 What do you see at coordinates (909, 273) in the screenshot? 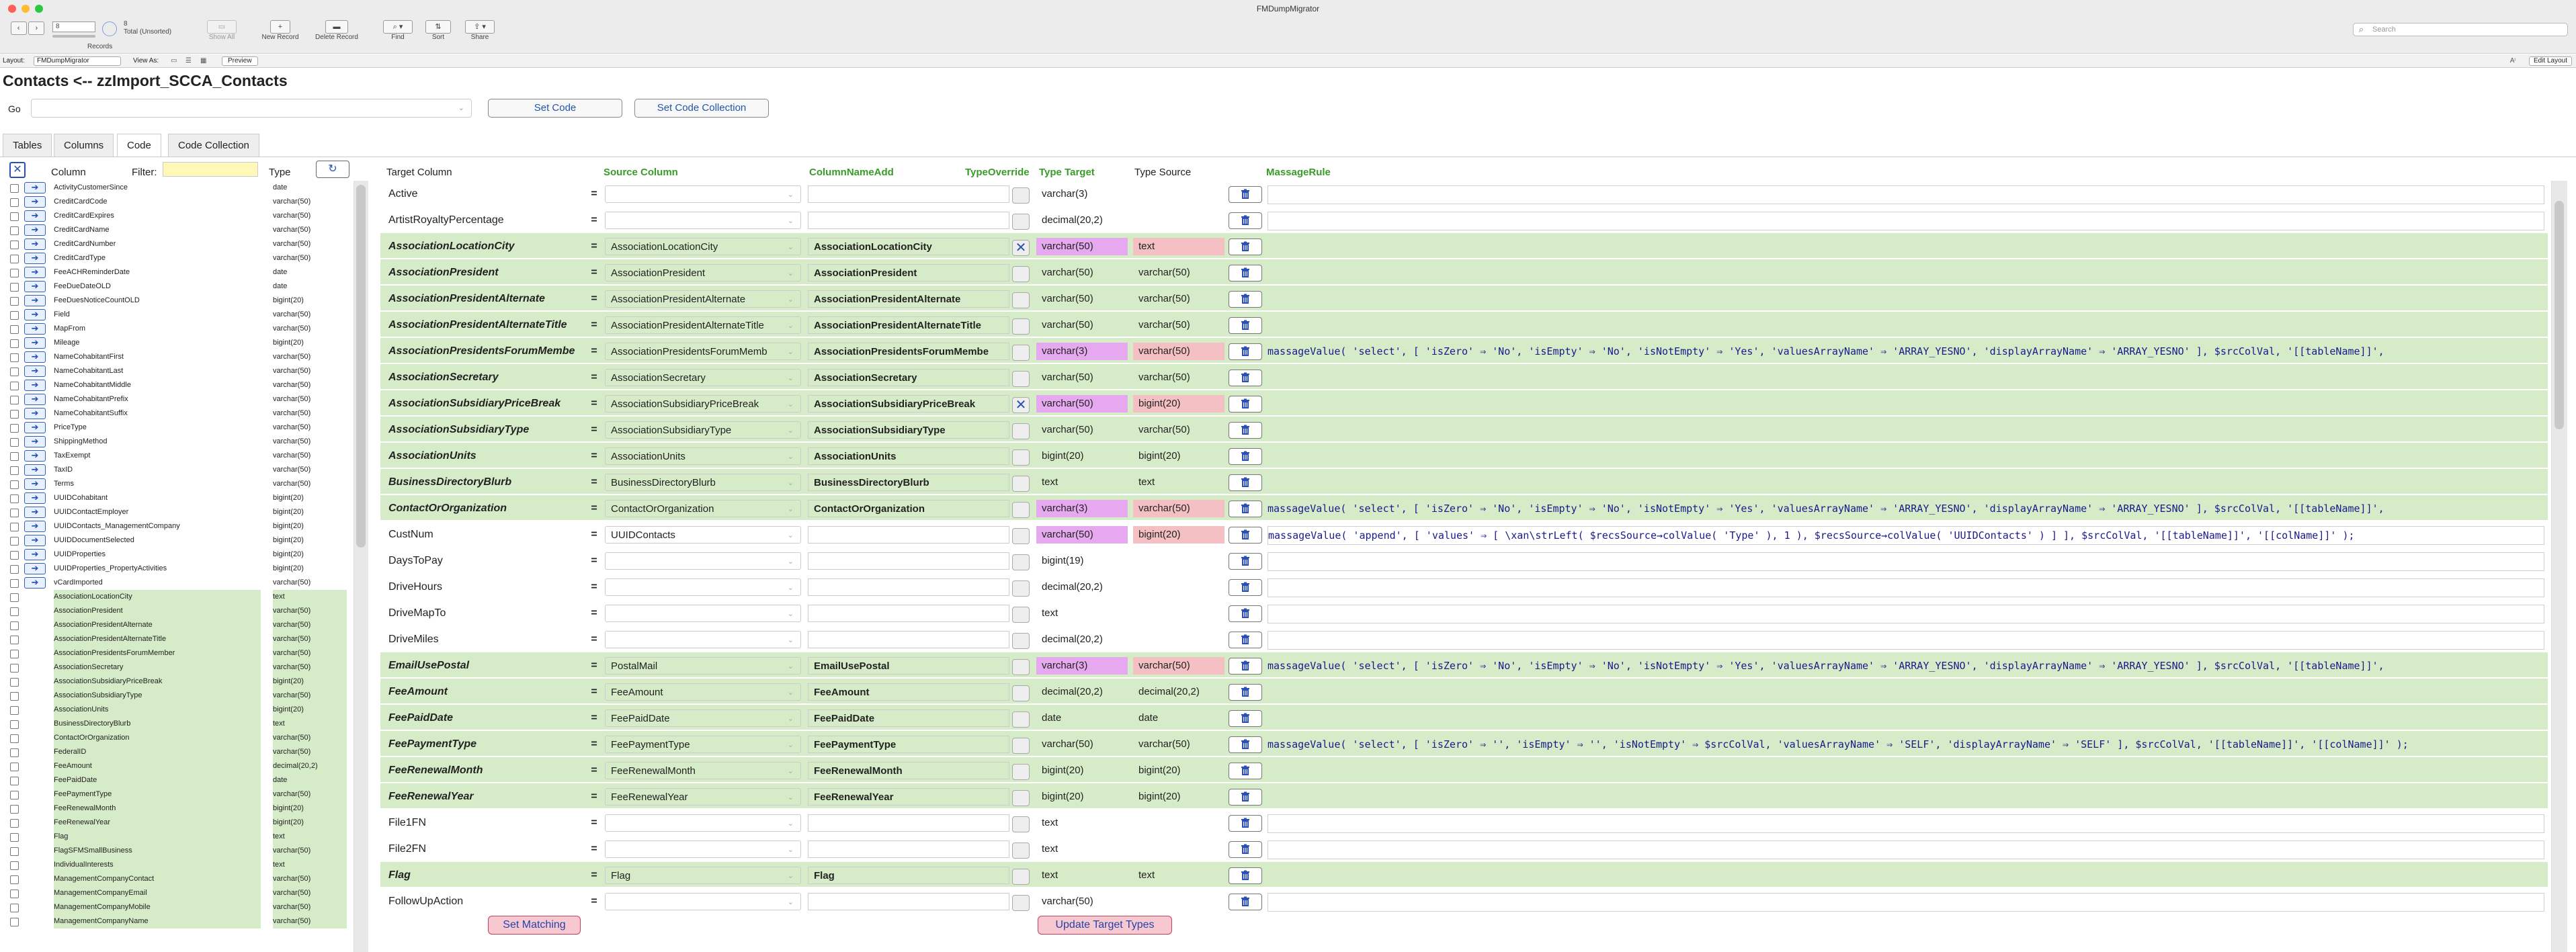
I see `column-name-add-field: AssociationPresident` at bounding box center [909, 273].